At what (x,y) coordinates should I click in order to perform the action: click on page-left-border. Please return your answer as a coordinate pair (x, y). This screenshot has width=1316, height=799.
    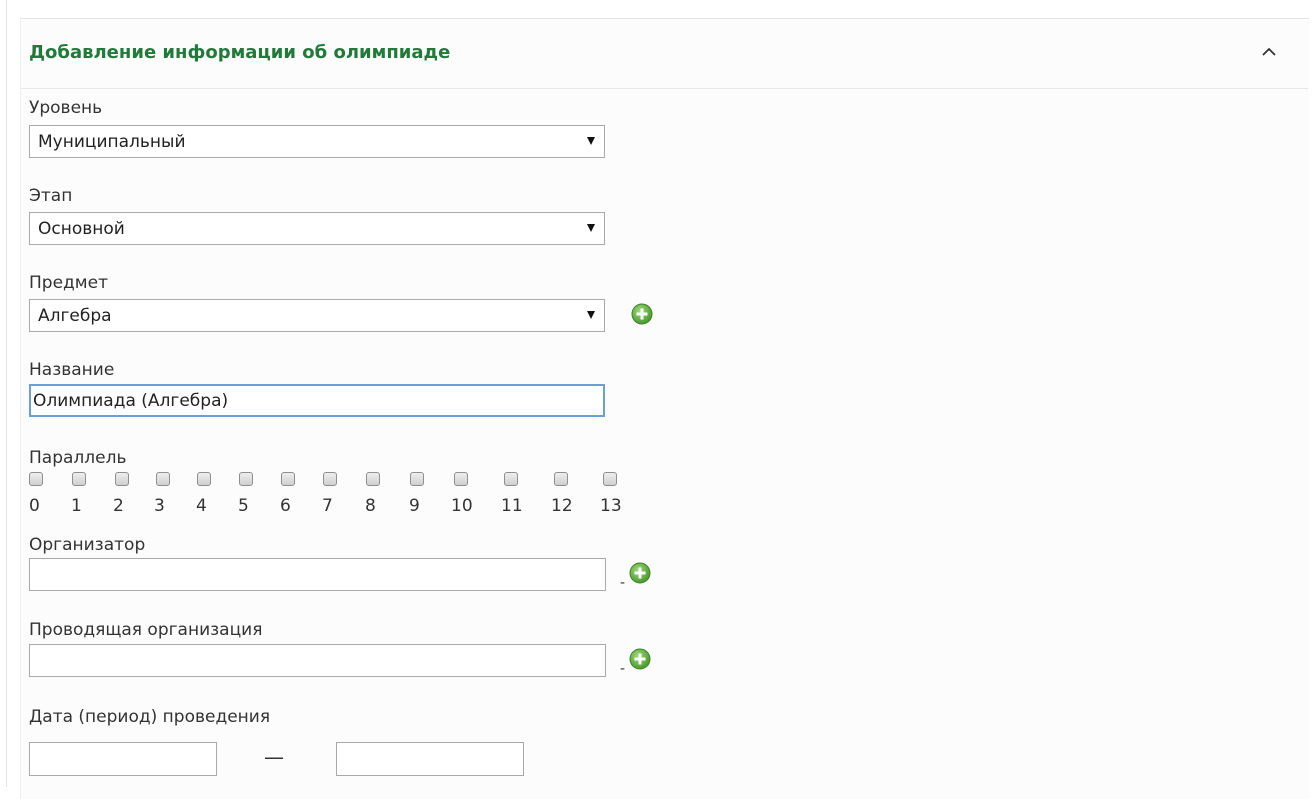
    Looking at the image, I should click on (6, 393).